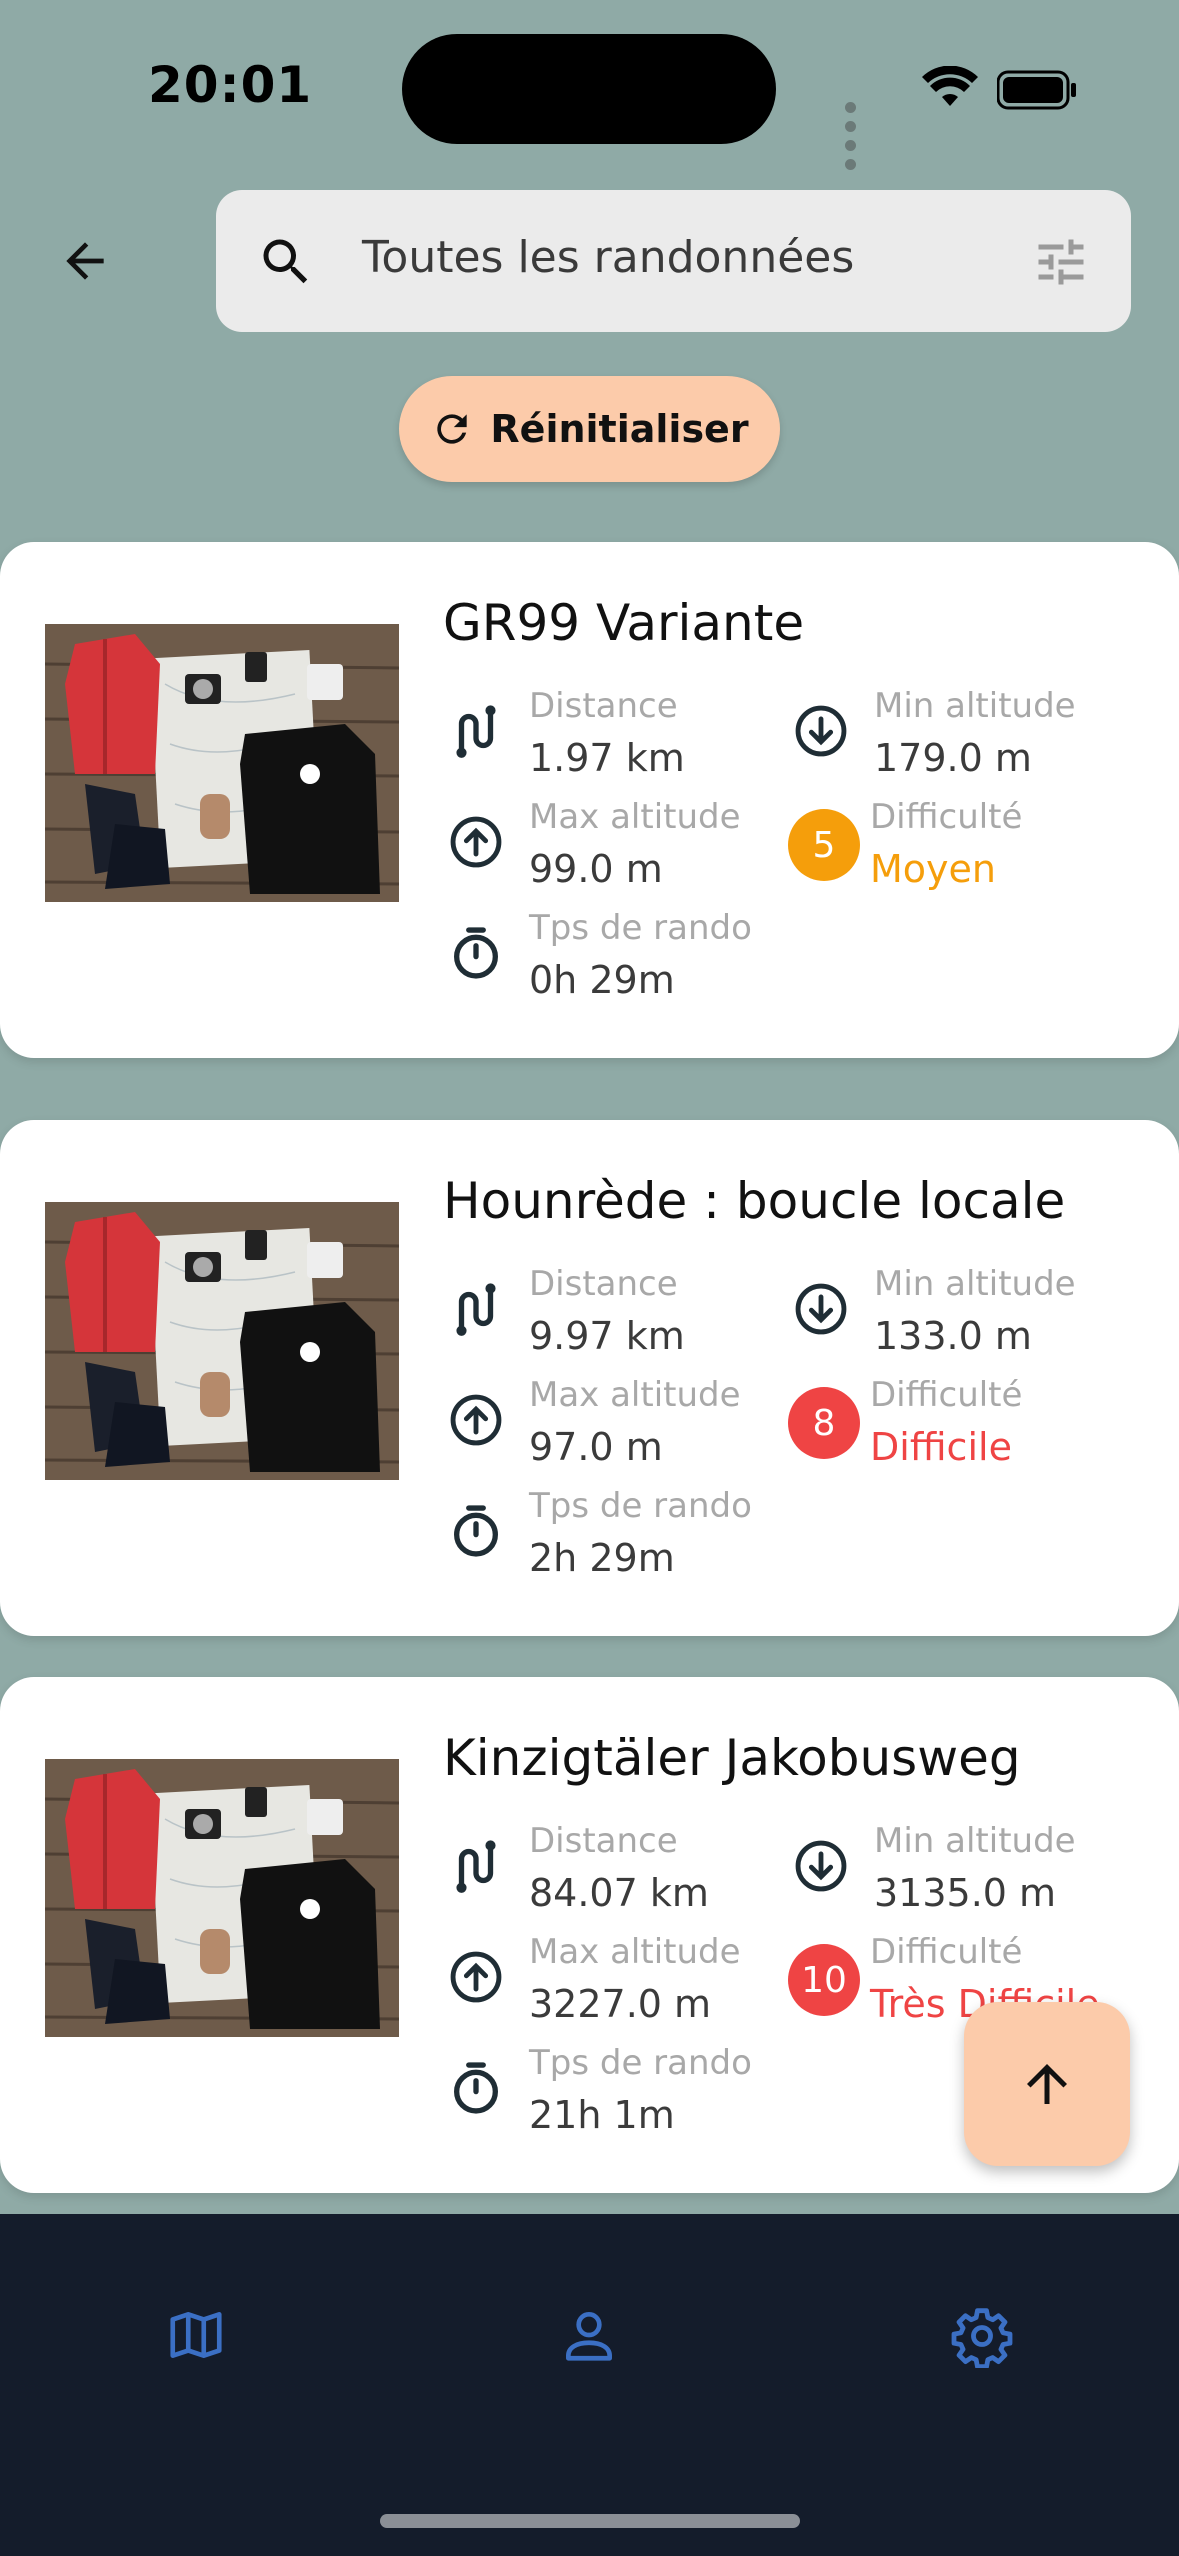 This screenshot has height=2556, width=1179. I want to click on nav-profile-button, so click(589, 2337).